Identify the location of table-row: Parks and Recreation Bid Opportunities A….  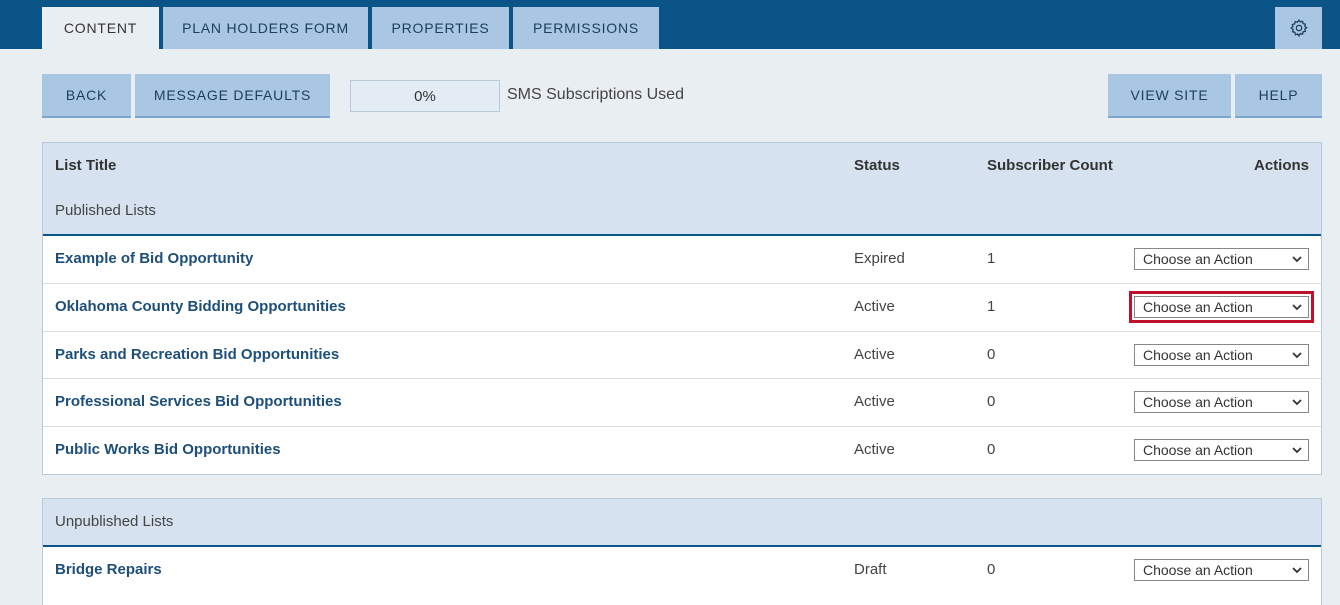
(682, 355).